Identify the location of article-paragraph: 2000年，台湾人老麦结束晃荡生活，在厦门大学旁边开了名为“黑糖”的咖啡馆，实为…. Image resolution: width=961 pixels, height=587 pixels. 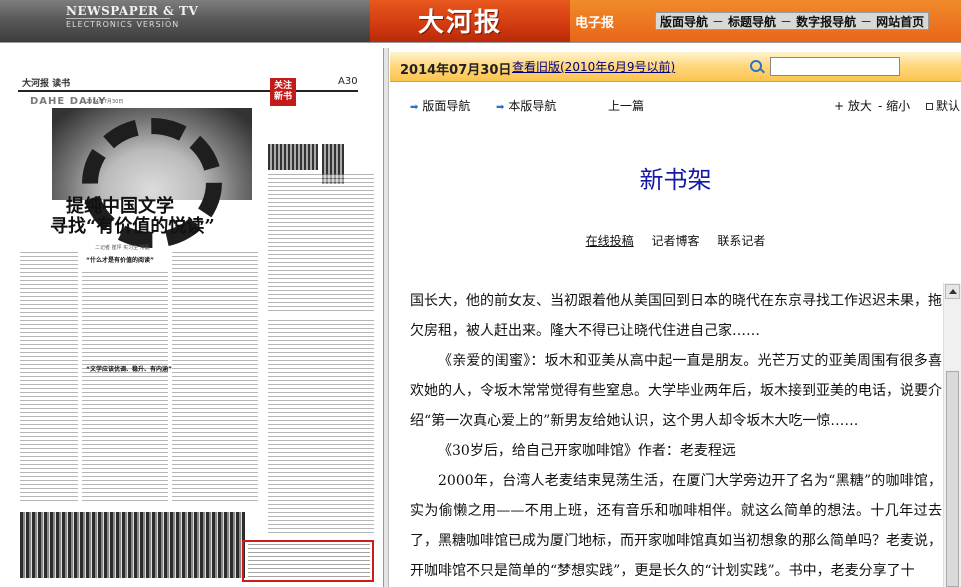
(676, 526).